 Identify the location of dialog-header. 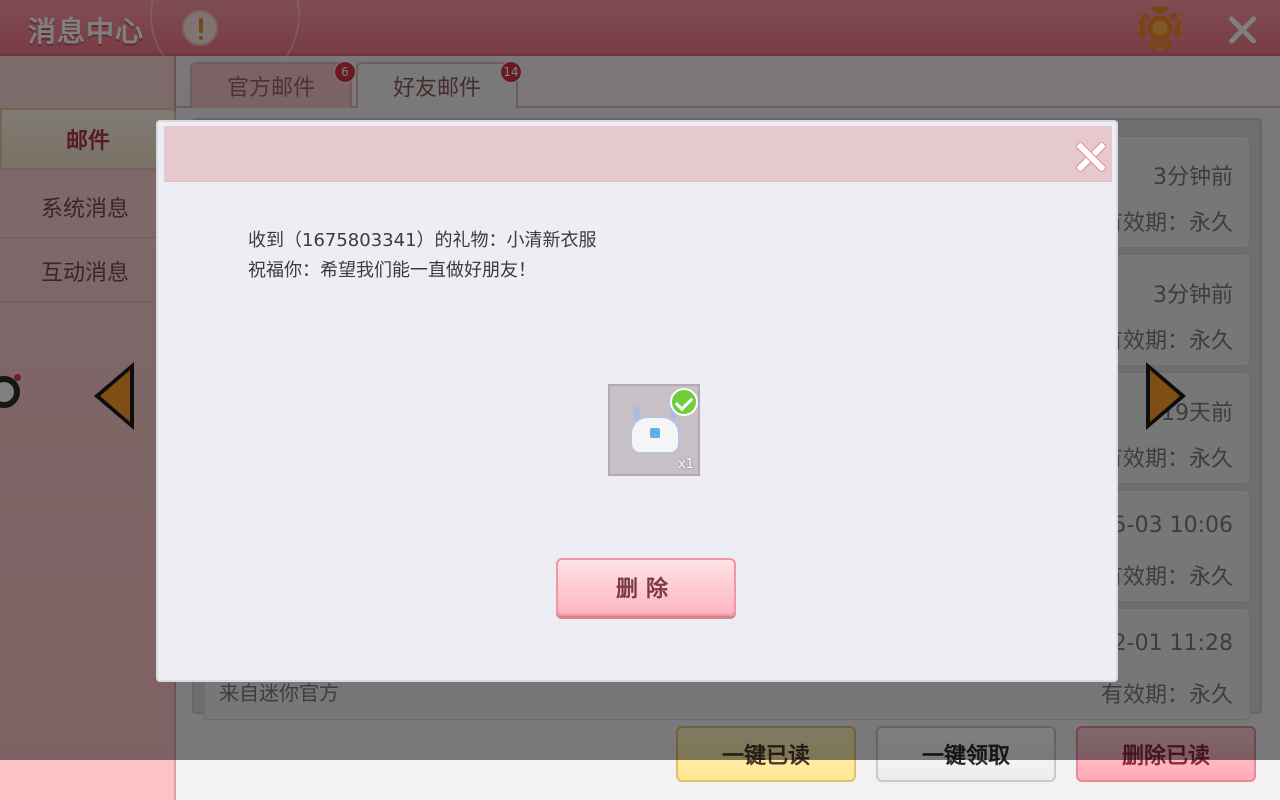
(638, 154).